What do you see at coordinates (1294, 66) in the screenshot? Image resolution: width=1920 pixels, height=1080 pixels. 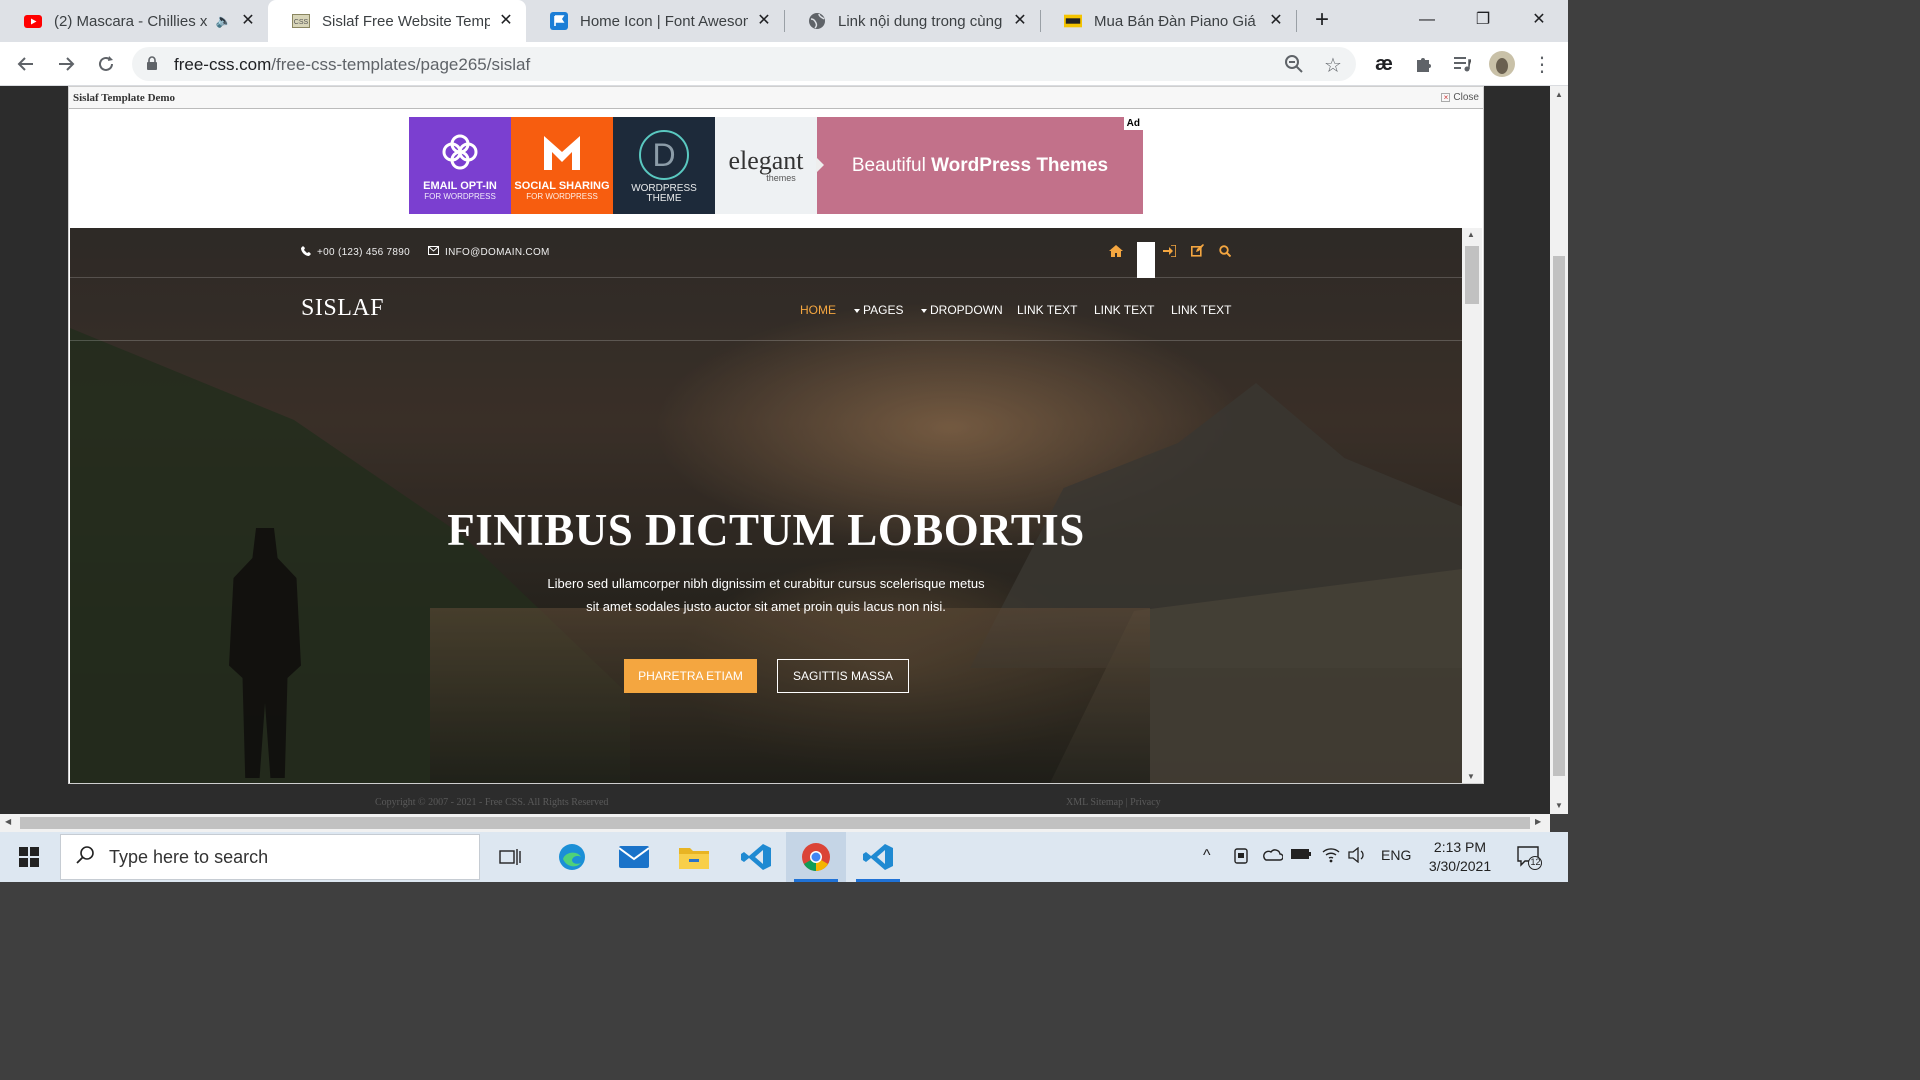 I see `zoom-icon` at bounding box center [1294, 66].